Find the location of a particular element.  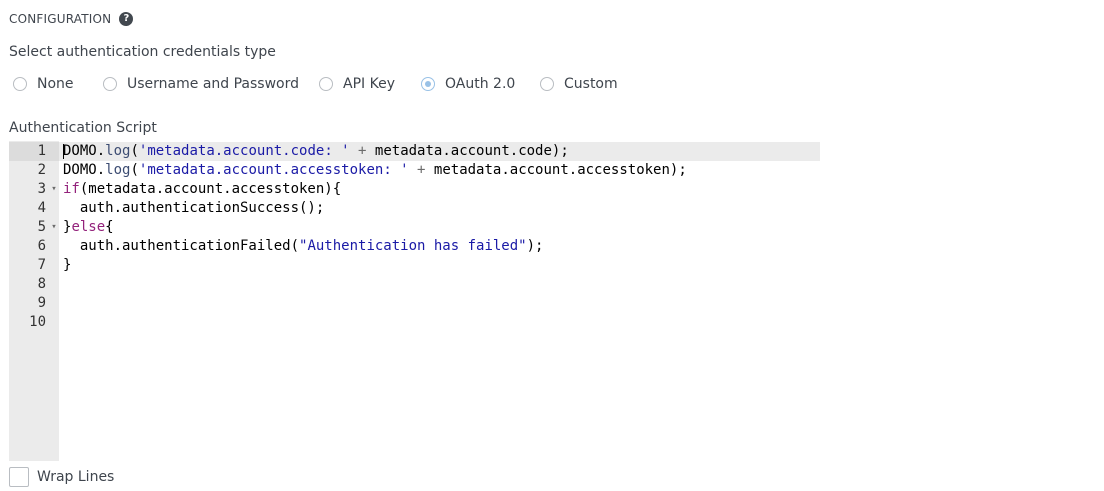

line-number: 6 is located at coordinates (41, 246).